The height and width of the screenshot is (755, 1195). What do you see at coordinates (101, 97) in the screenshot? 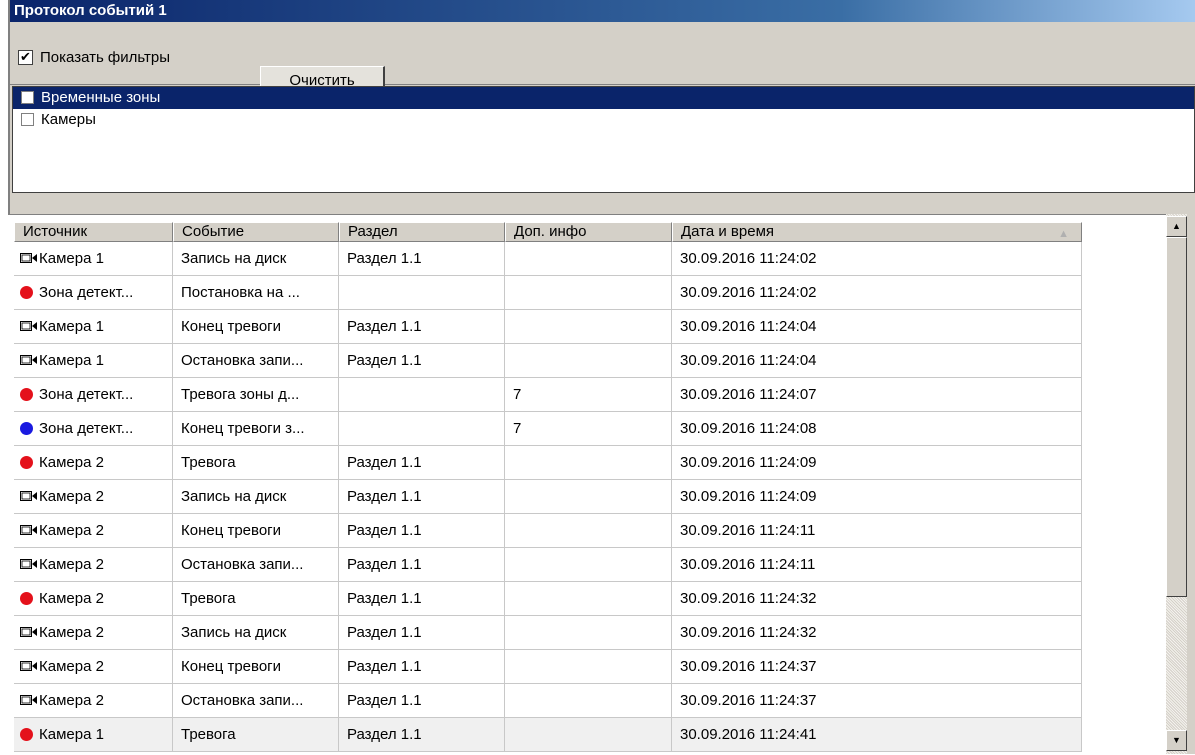
I see `filter-label: Временные зоны` at bounding box center [101, 97].